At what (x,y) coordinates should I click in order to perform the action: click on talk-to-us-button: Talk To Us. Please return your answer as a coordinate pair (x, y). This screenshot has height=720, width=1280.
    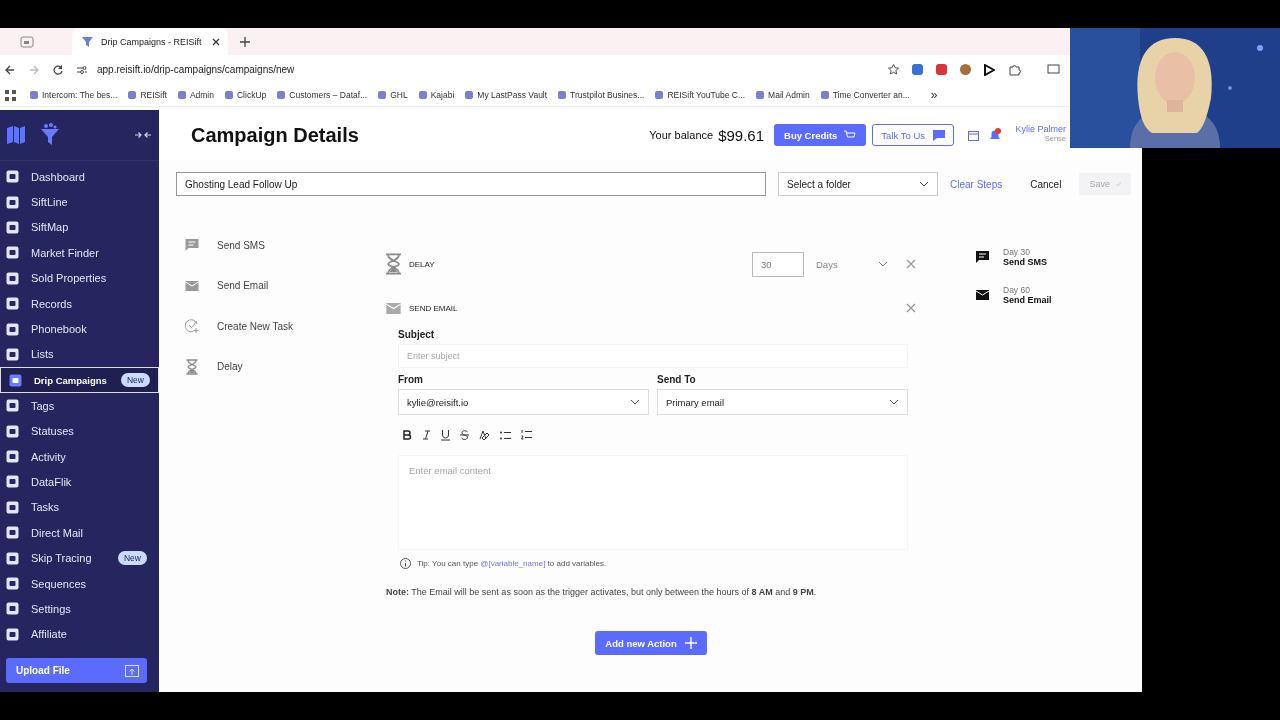
    Looking at the image, I should click on (913, 135).